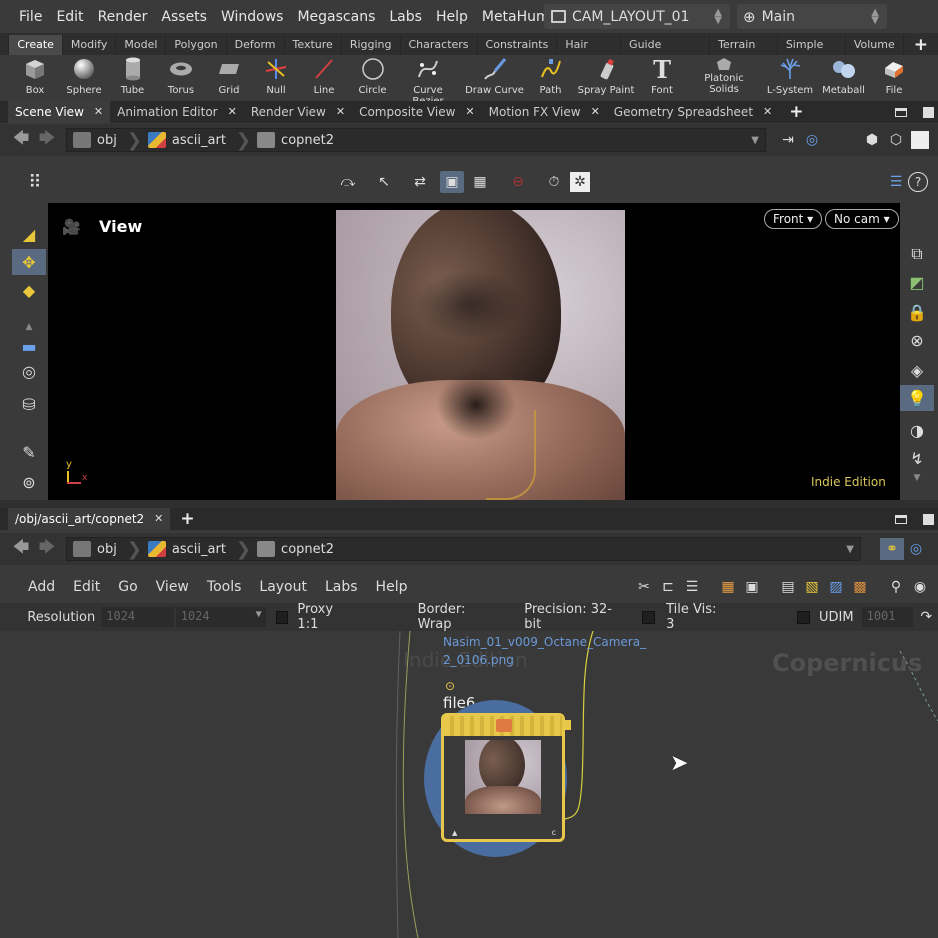 The image size is (938, 938). What do you see at coordinates (692, 587) in the screenshot?
I see `list-icon: ☰` at bounding box center [692, 587].